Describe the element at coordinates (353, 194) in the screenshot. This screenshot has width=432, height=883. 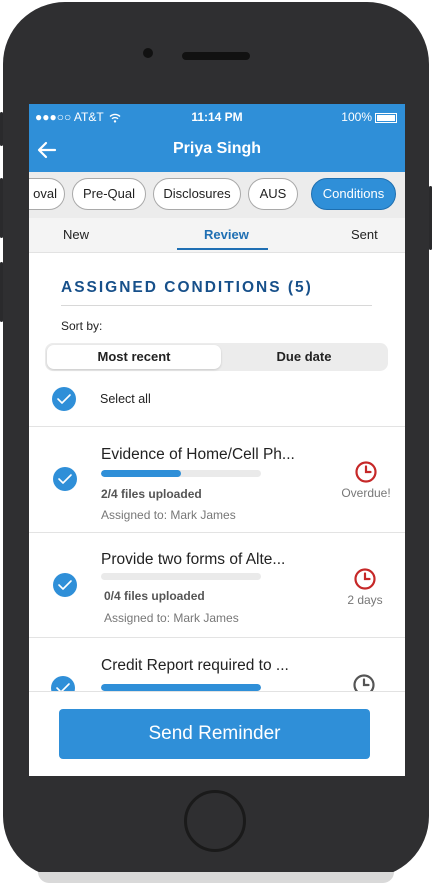
I see `chip-conditions: Conditions` at that location.